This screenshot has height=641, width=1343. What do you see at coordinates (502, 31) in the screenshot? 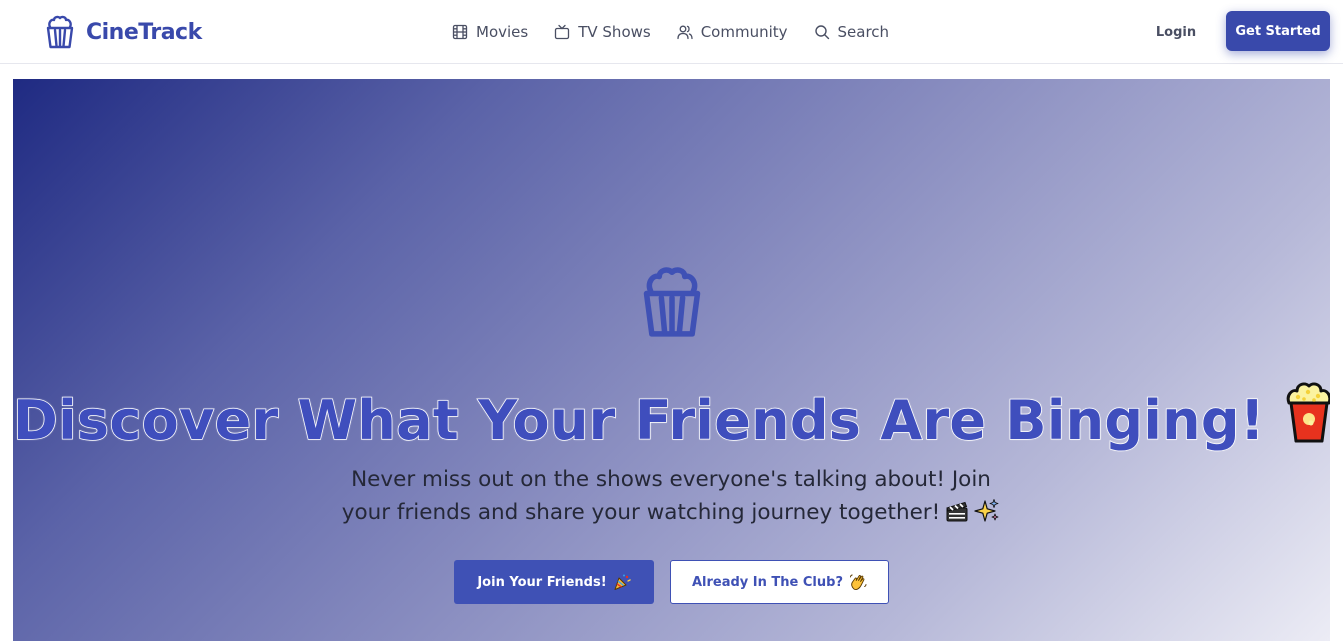
I see `nav-item-label: Movies` at bounding box center [502, 31].